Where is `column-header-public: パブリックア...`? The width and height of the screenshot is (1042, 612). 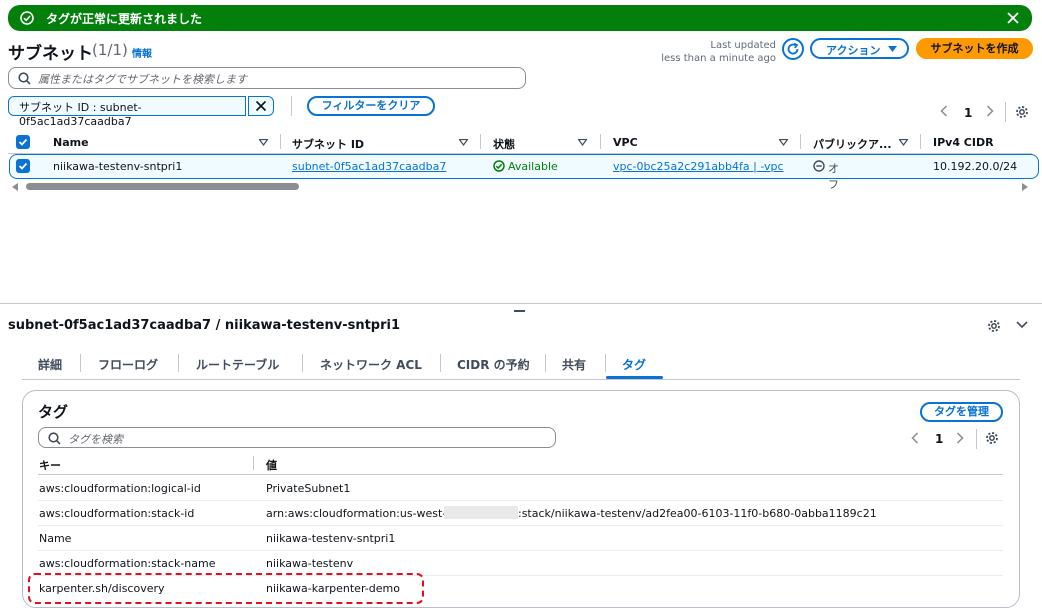
column-header-public: パブリックア... is located at coordinates (852, 144).